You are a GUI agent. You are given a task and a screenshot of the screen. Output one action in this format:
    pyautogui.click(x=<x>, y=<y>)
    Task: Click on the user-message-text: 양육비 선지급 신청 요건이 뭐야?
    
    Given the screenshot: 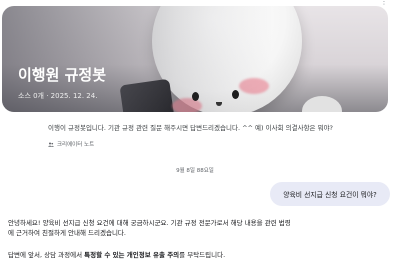 What is the action you would take?
    pyautogui.click(x=330, y=195)
    